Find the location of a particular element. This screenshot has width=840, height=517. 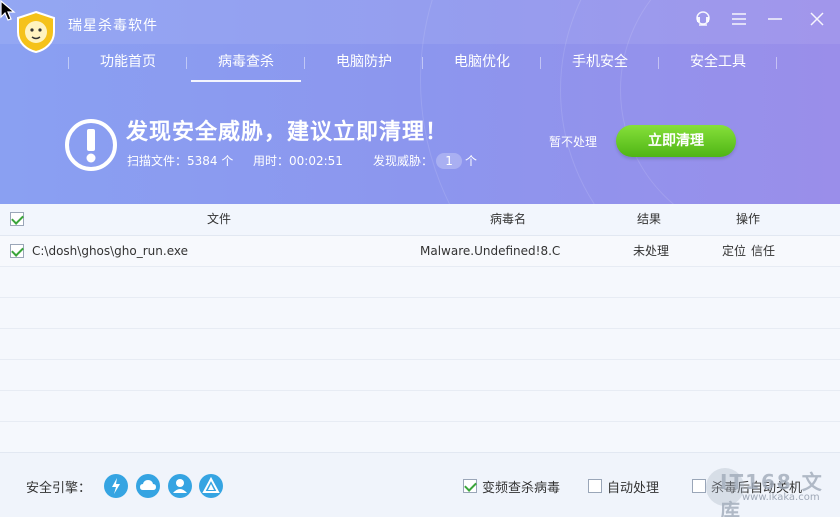

col-result: 结果 is located at coordinates (649, 219).